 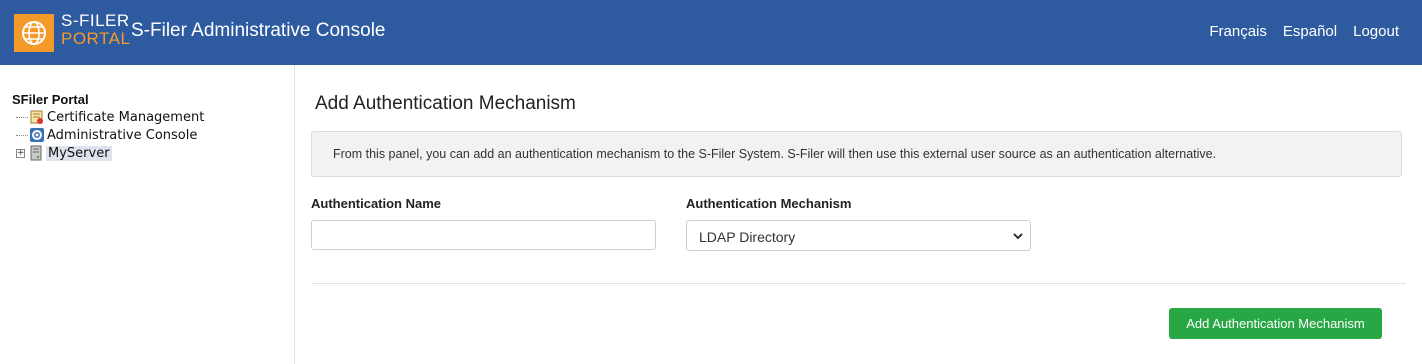 What do you see at coordinates (1376, 31) in the screenshot?
I see `nav-link-logout: Logout` at bounding box center [1376, 31].